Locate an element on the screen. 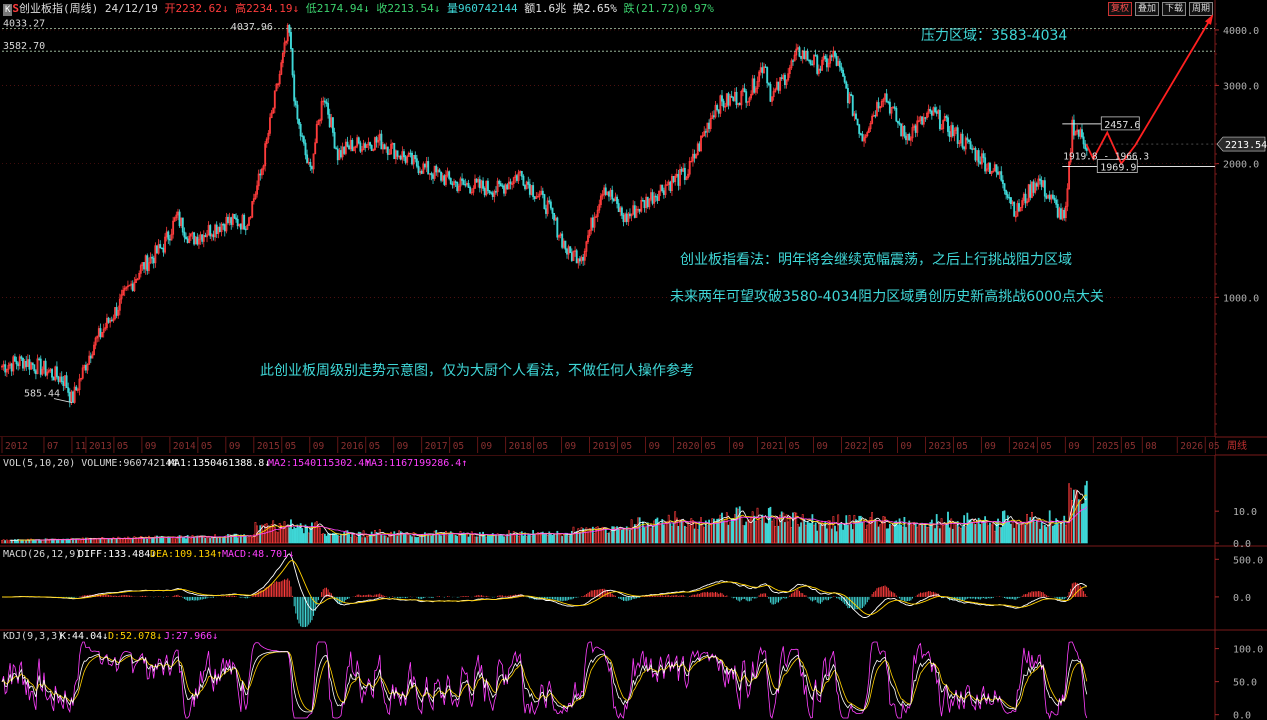 This screenshot has height=720, width=1267. time-tick-label: 2019 is located at coordinates (604, 446).